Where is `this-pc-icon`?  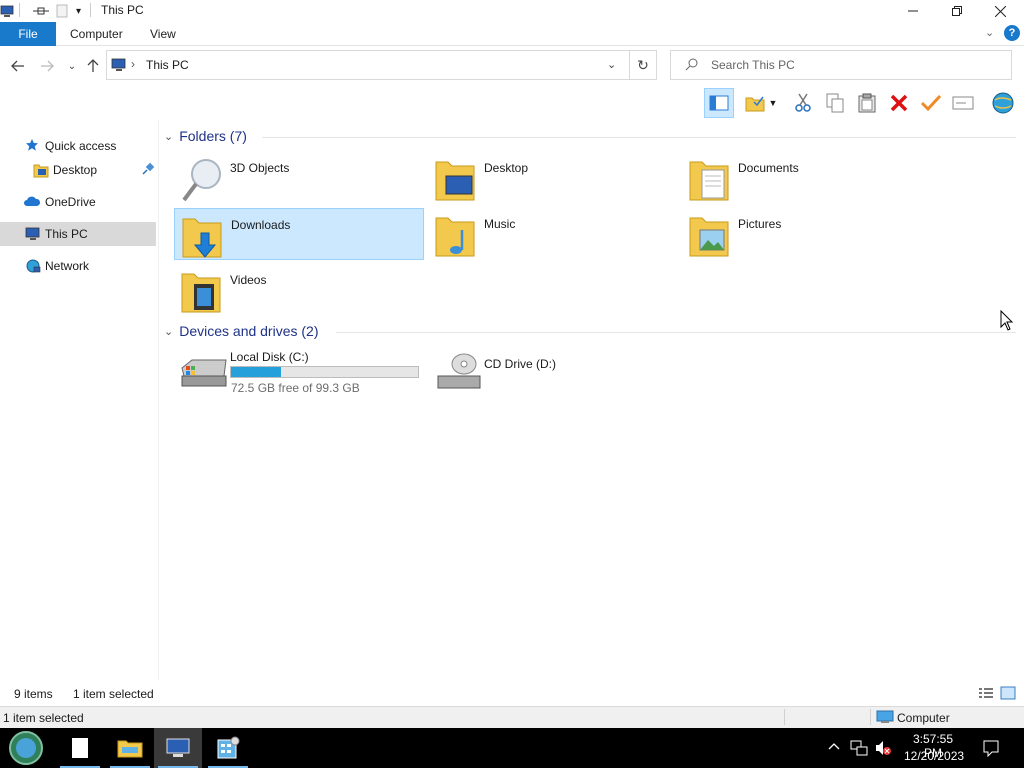 this-pc-icon is located at coordinates (7, 11).